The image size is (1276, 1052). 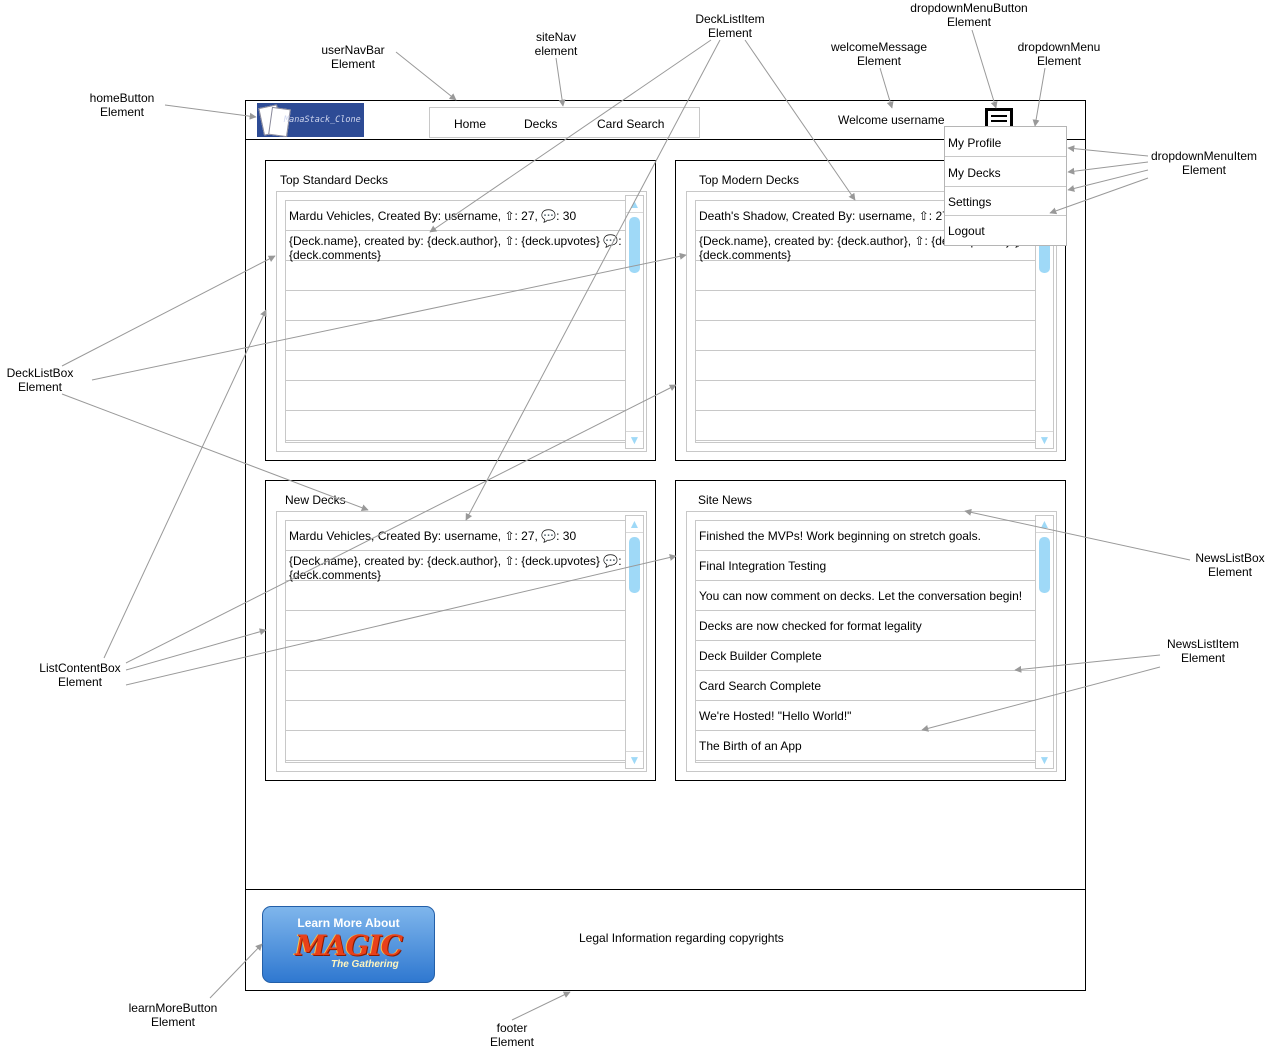 I want to click on magic-logo: MAGIC, so click(x=348, y=945).